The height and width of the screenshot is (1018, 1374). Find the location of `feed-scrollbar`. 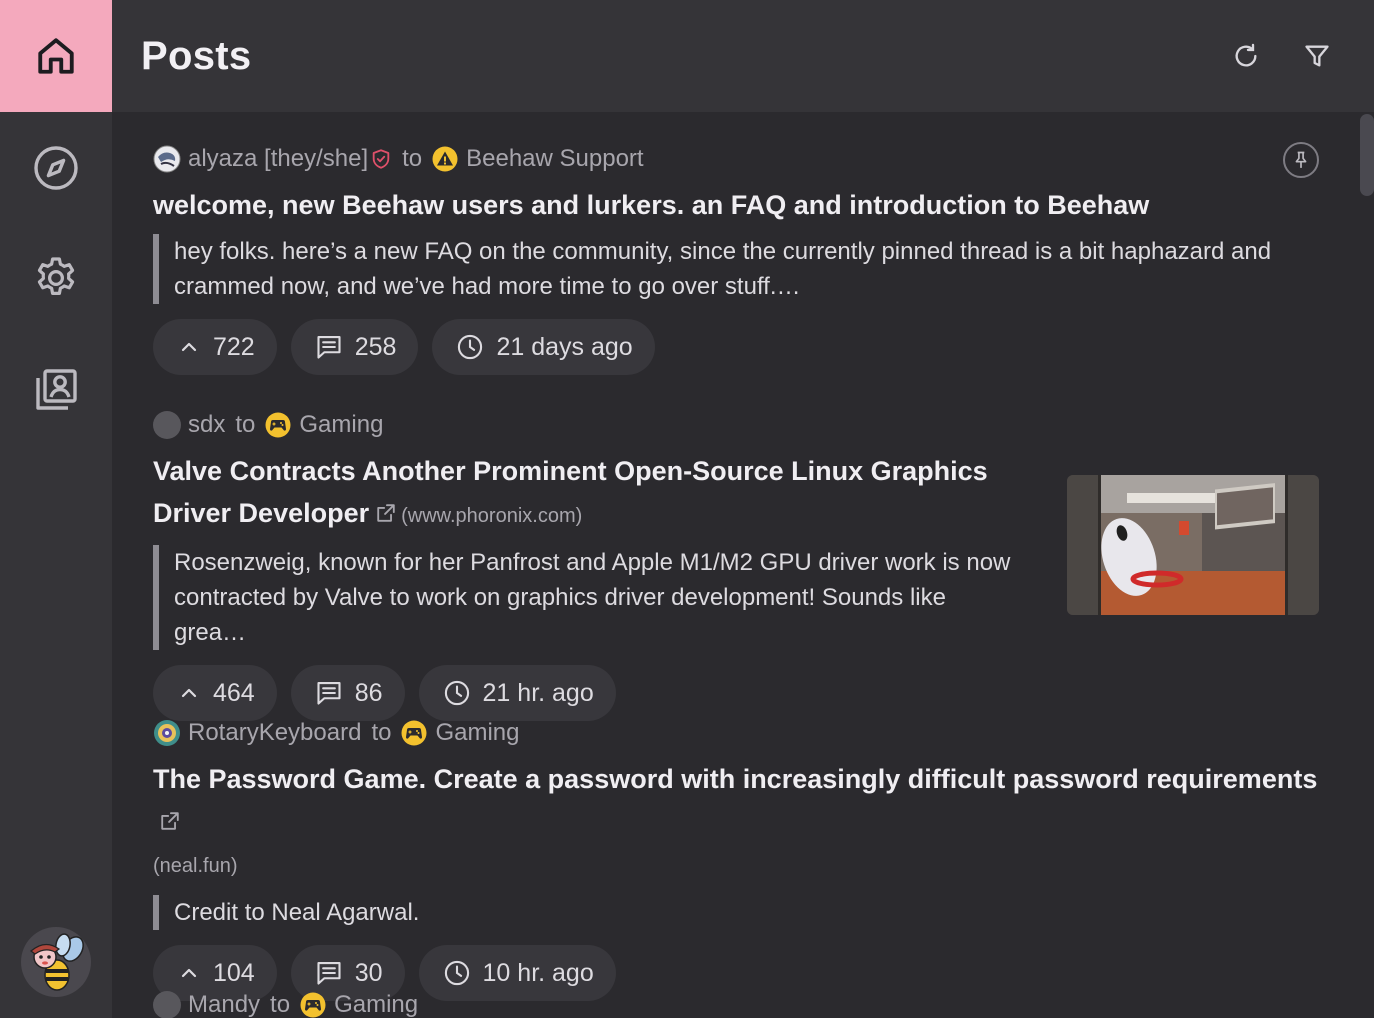

feed-scrollbar is located at coordinates (1367, 565).